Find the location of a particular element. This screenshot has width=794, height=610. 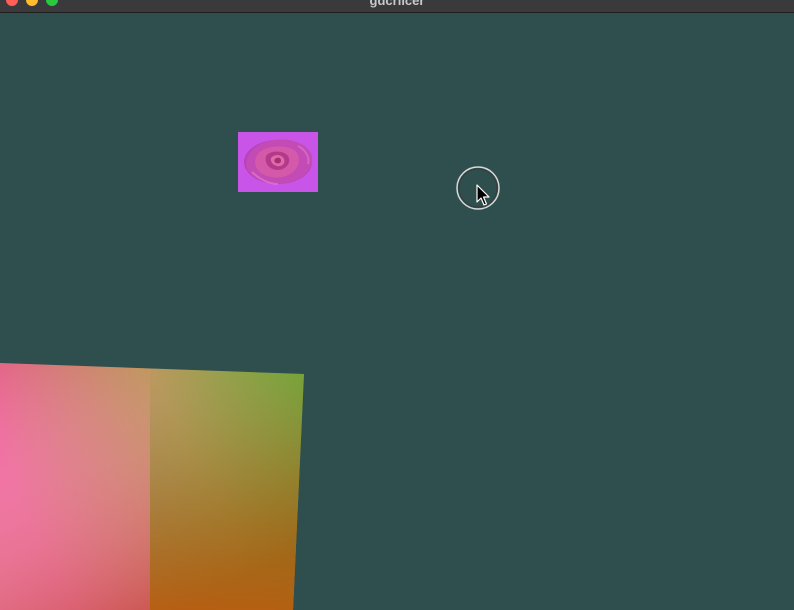

title-bar: gdcriicer is located at coordinates (397, 6).